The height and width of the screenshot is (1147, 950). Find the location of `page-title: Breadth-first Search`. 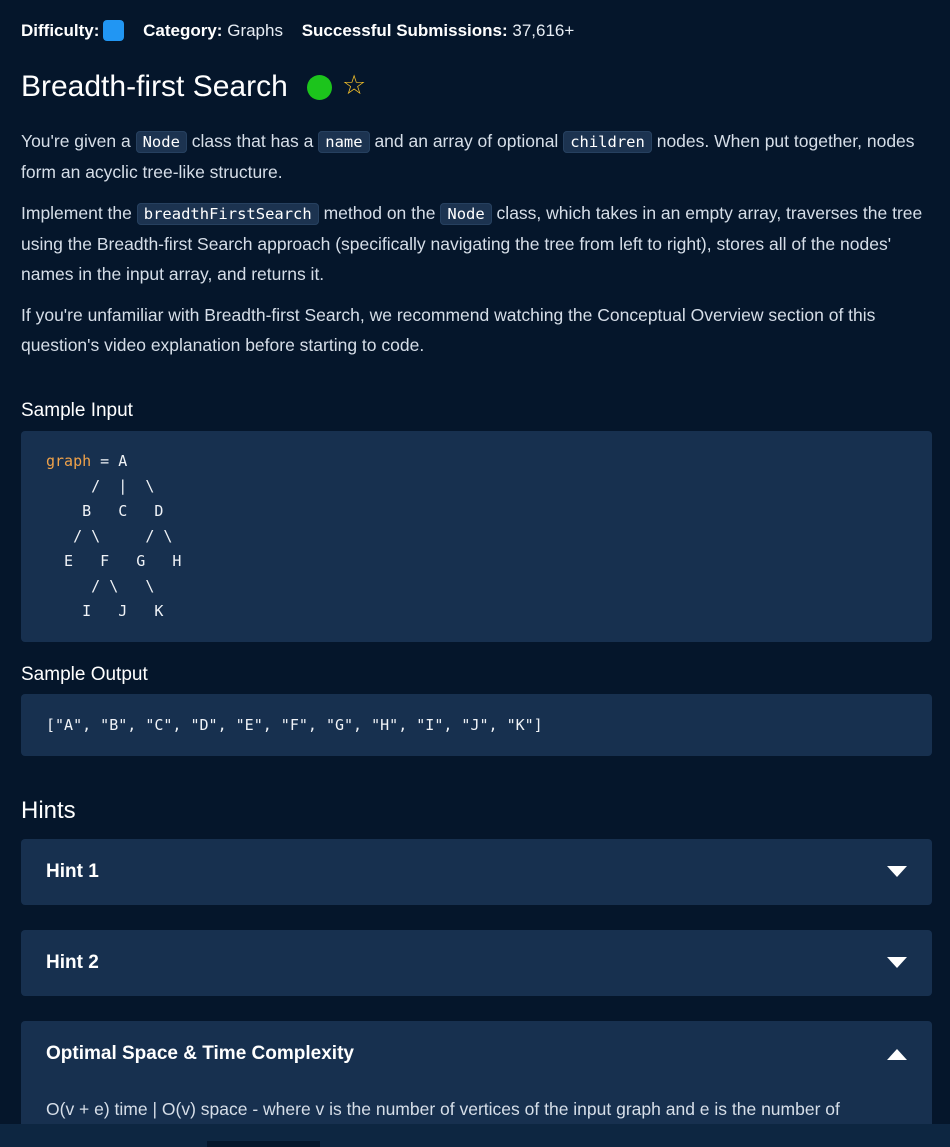

page-title: Breadth-first Search is located at coordinates (154, 86).